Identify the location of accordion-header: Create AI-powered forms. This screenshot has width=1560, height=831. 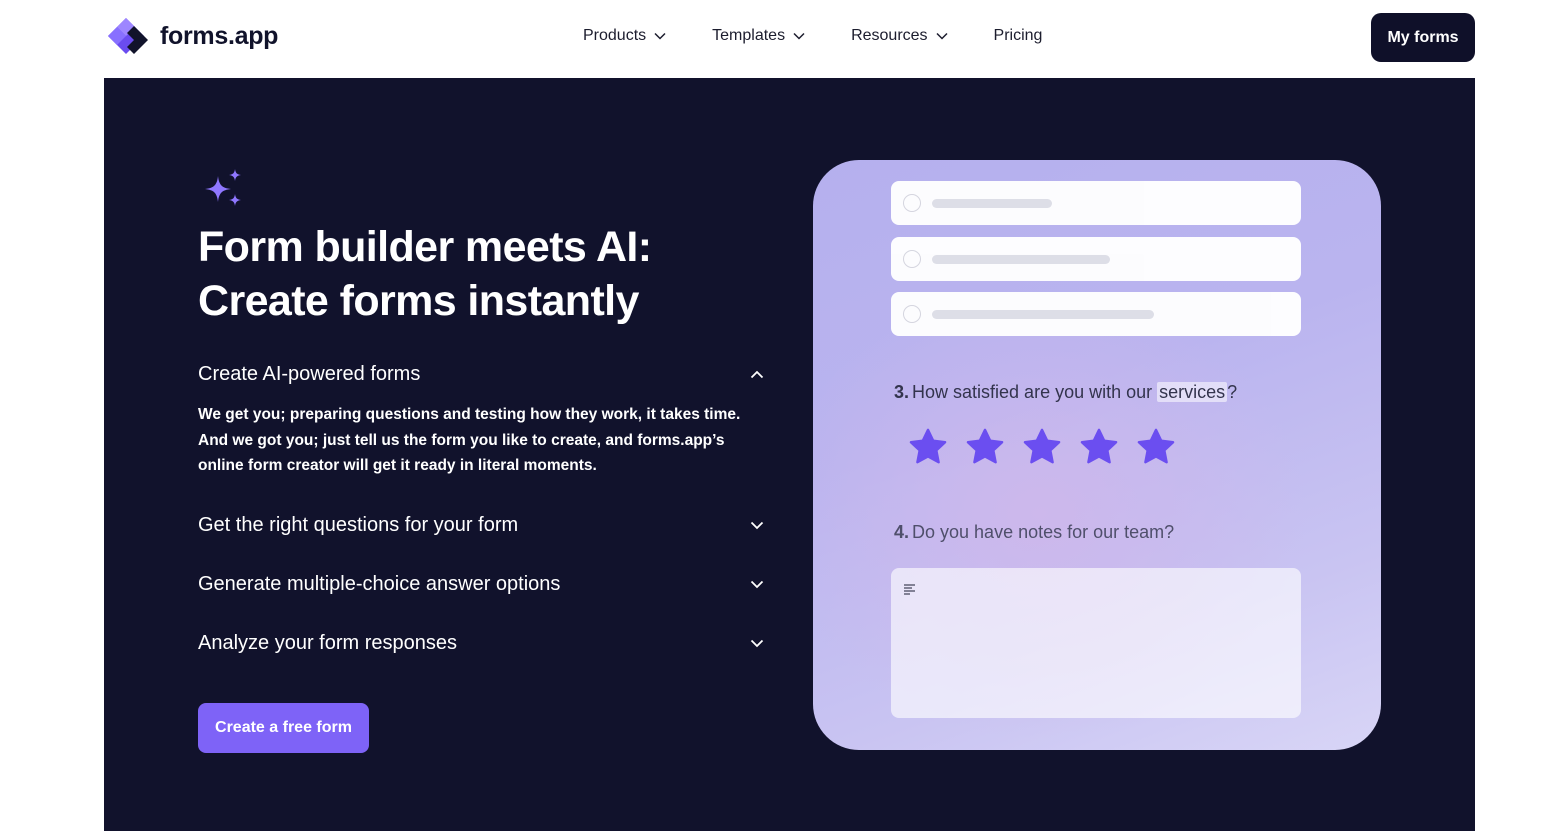
(481, 374).